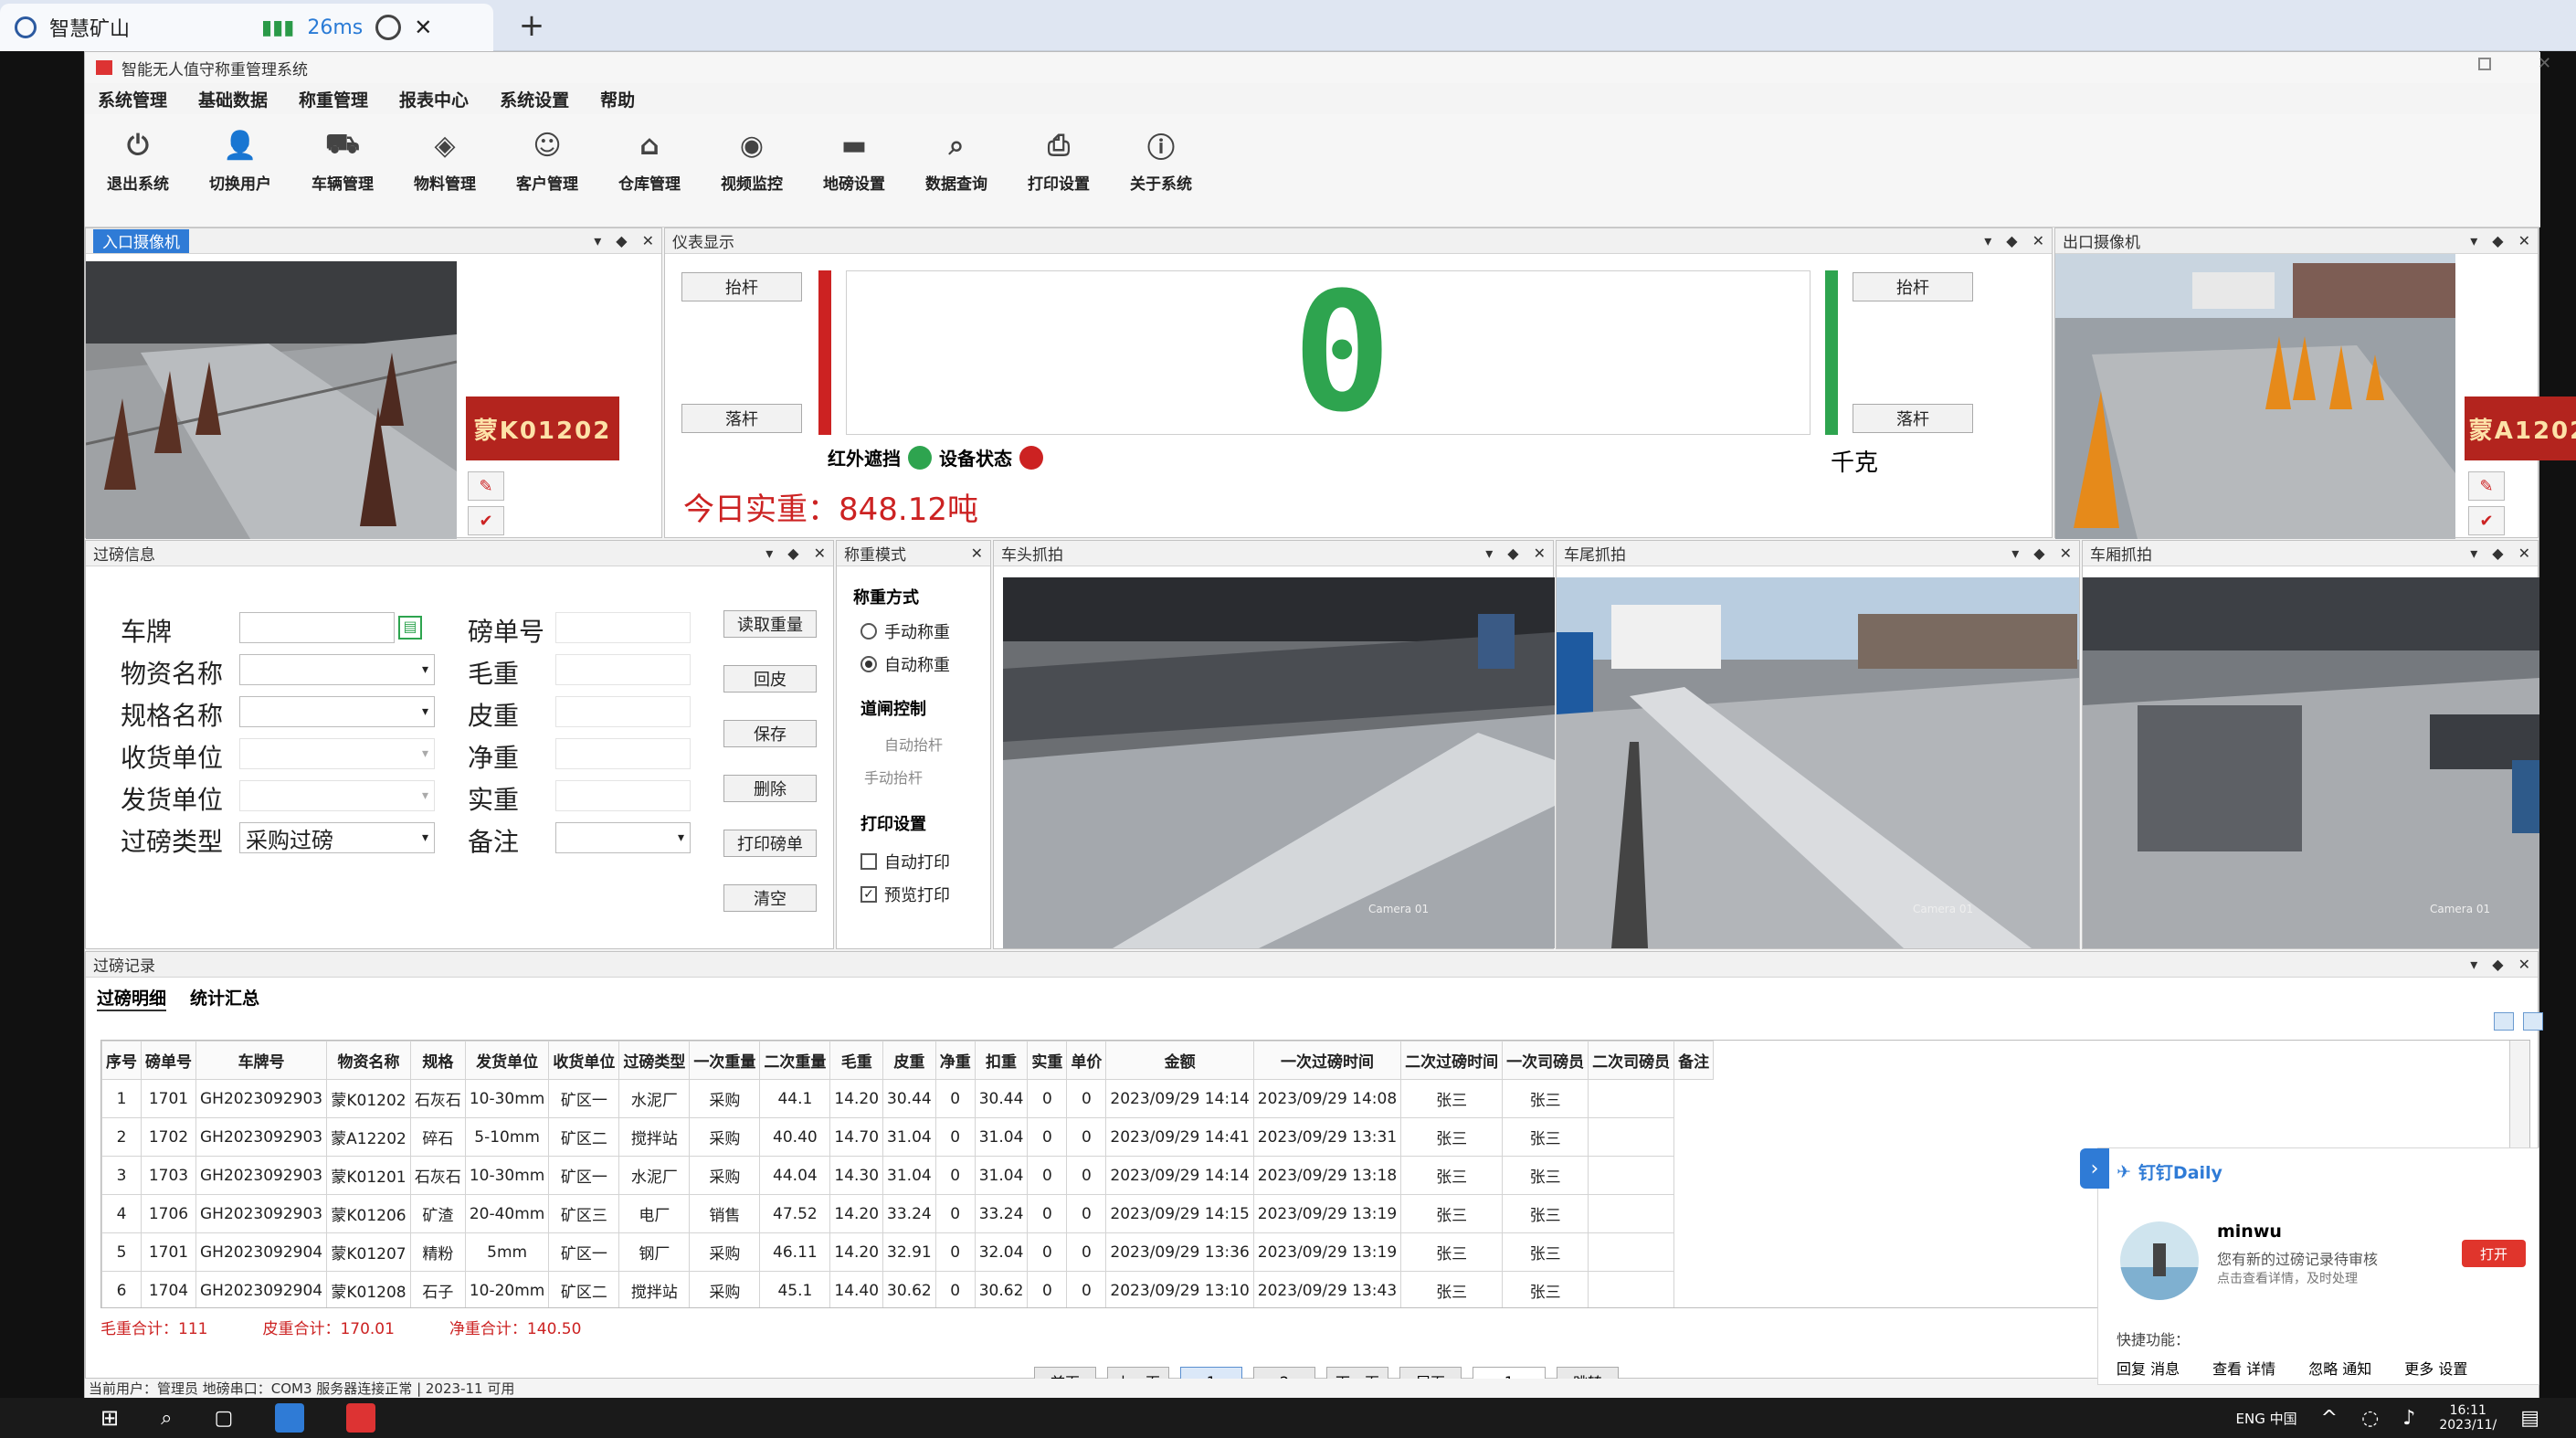  What do you see at coordinates (168, 1060) in the screenshot?
I see `column-header: 磅单号` at bounding box center [168, 1060].